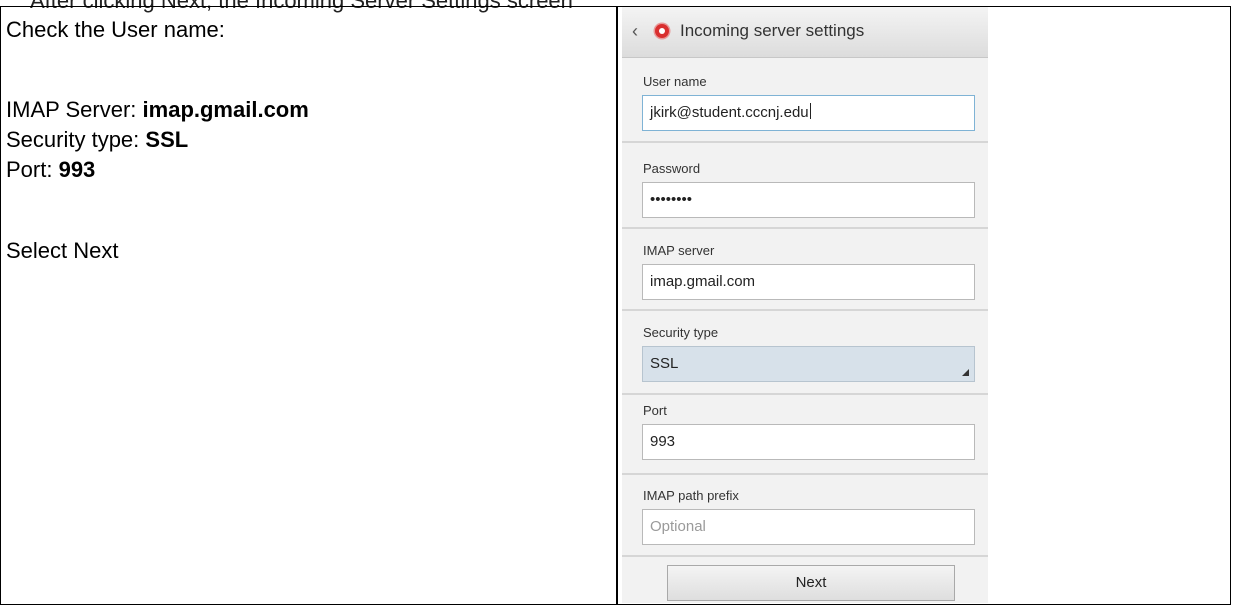  What do you see at coordinates (808, 442) in the screenshot?
I see `port-field: 993` at bounding box center [808, 442].